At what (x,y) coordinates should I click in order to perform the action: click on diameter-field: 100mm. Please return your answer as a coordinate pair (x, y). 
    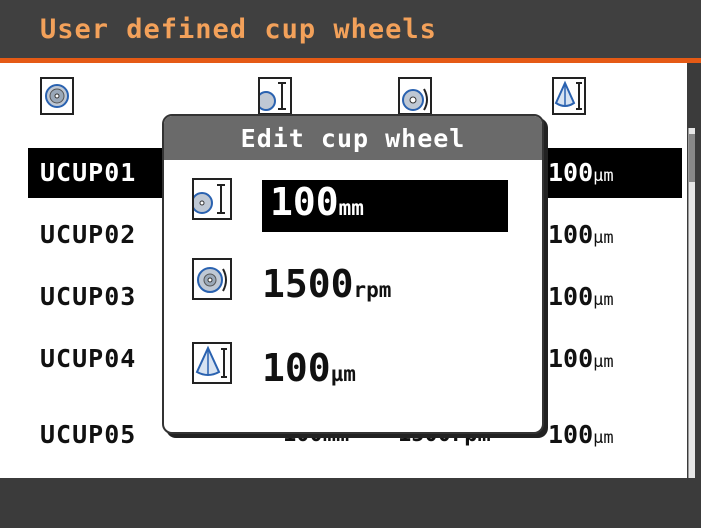
    Looking at the image, I should click on (385, 206).